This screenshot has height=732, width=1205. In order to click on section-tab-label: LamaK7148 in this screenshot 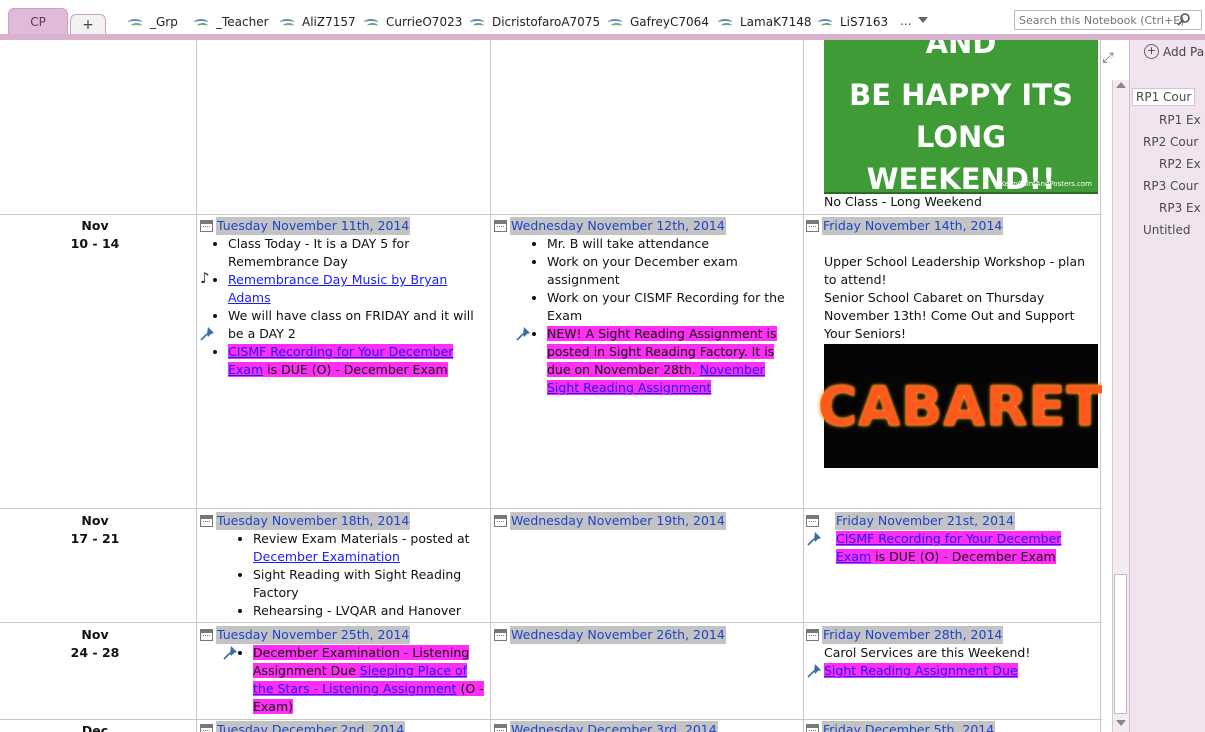, I will do `click(776, 22)`.